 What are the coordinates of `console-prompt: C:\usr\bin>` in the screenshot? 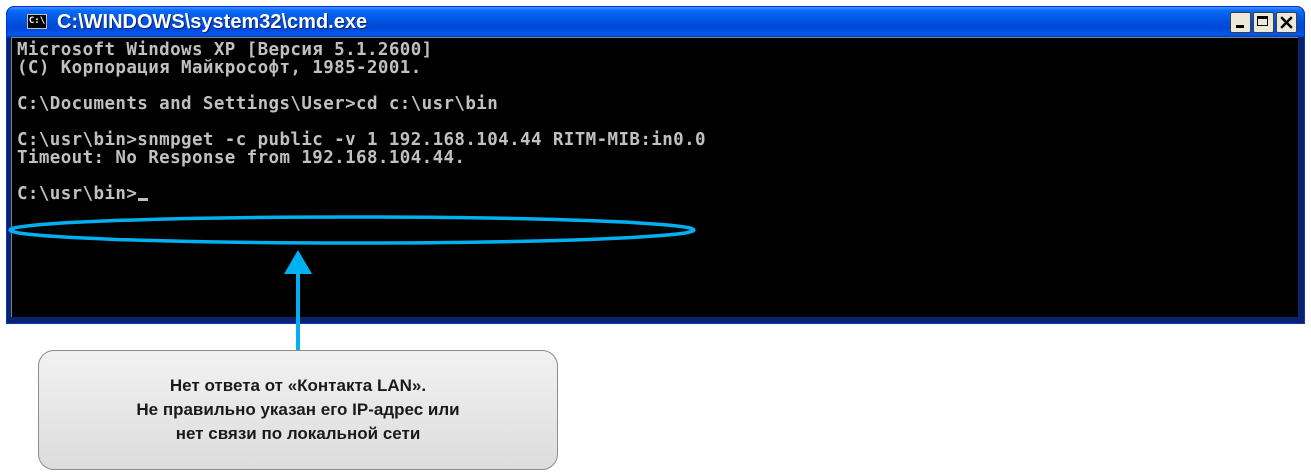 It's located at (83, 194).